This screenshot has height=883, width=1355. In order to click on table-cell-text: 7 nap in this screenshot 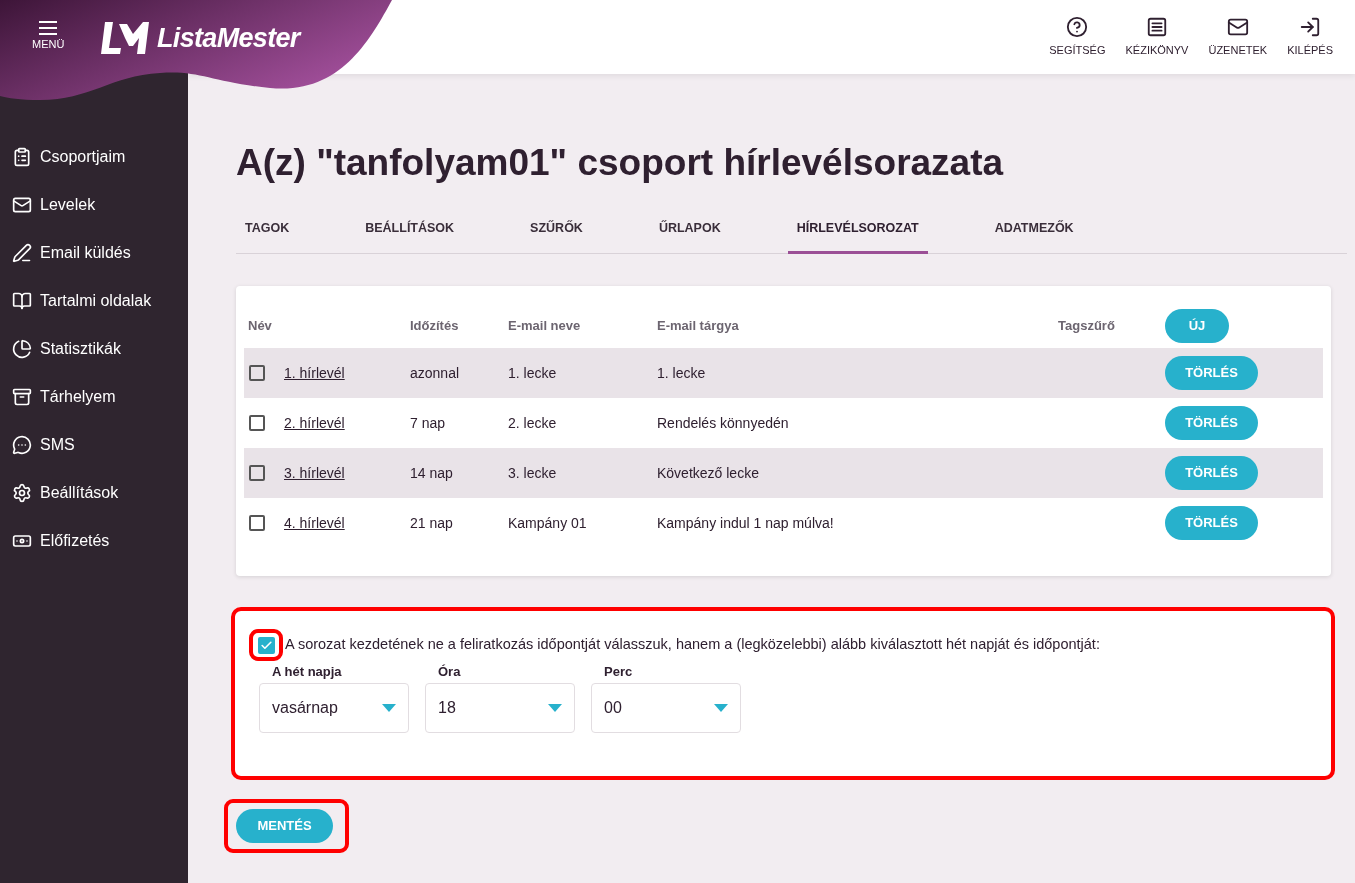, I will do `click(428, 423)`.